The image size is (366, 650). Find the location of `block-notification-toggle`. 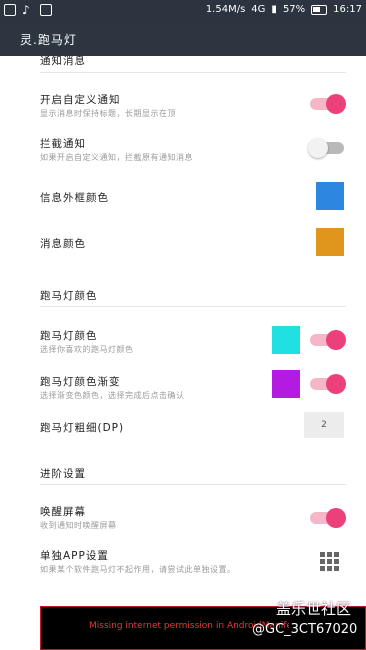

block-notification-toggle is located at coordinates (327, 148).